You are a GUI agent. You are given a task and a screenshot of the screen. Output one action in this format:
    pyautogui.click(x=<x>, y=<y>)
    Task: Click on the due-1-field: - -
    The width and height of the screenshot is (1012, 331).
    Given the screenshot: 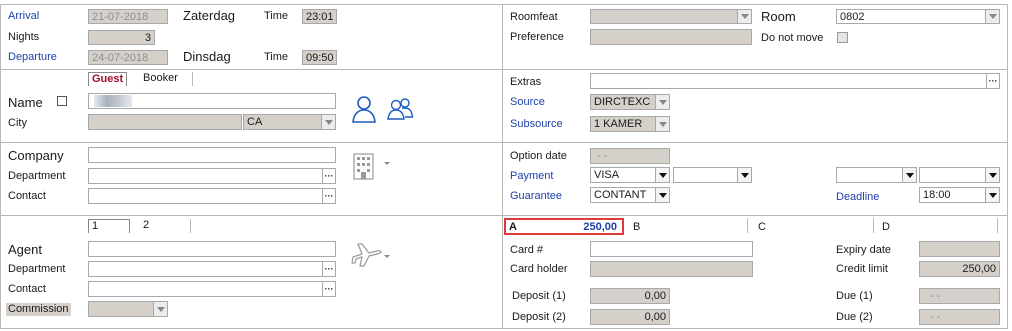 What is the action you would take?
    pyautogui.click(x=959, y=296)
    